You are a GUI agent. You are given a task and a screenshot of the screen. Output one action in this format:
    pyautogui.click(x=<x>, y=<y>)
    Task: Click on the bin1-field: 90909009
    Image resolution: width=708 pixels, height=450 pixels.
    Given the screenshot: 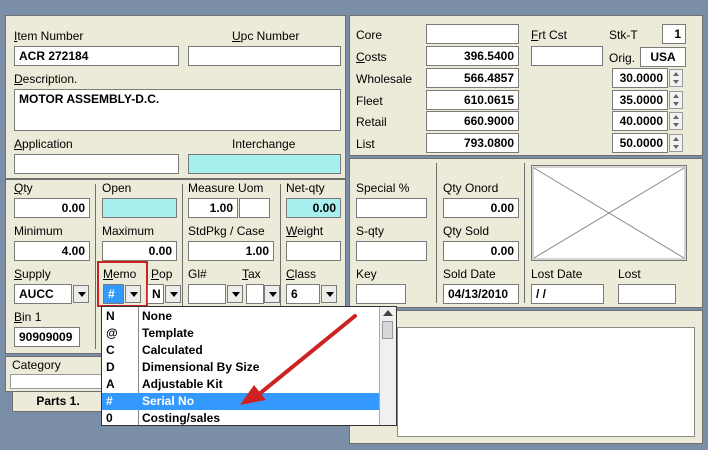 What is the action you would take?
    pyautogui.click(x=47, y=337)
    